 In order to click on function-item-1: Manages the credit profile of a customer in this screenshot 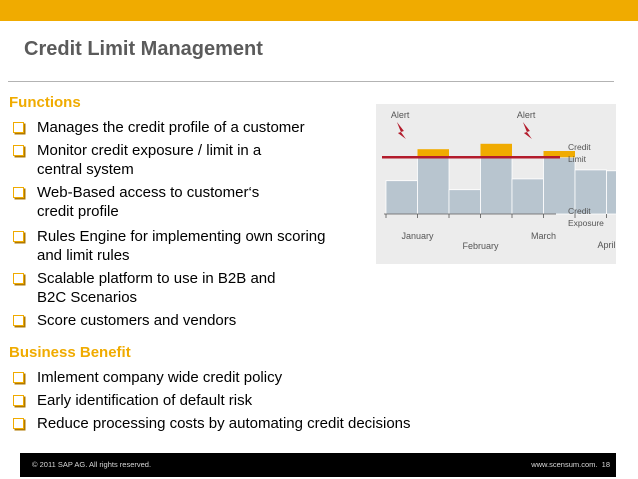, I will do `click(183, 127)`.